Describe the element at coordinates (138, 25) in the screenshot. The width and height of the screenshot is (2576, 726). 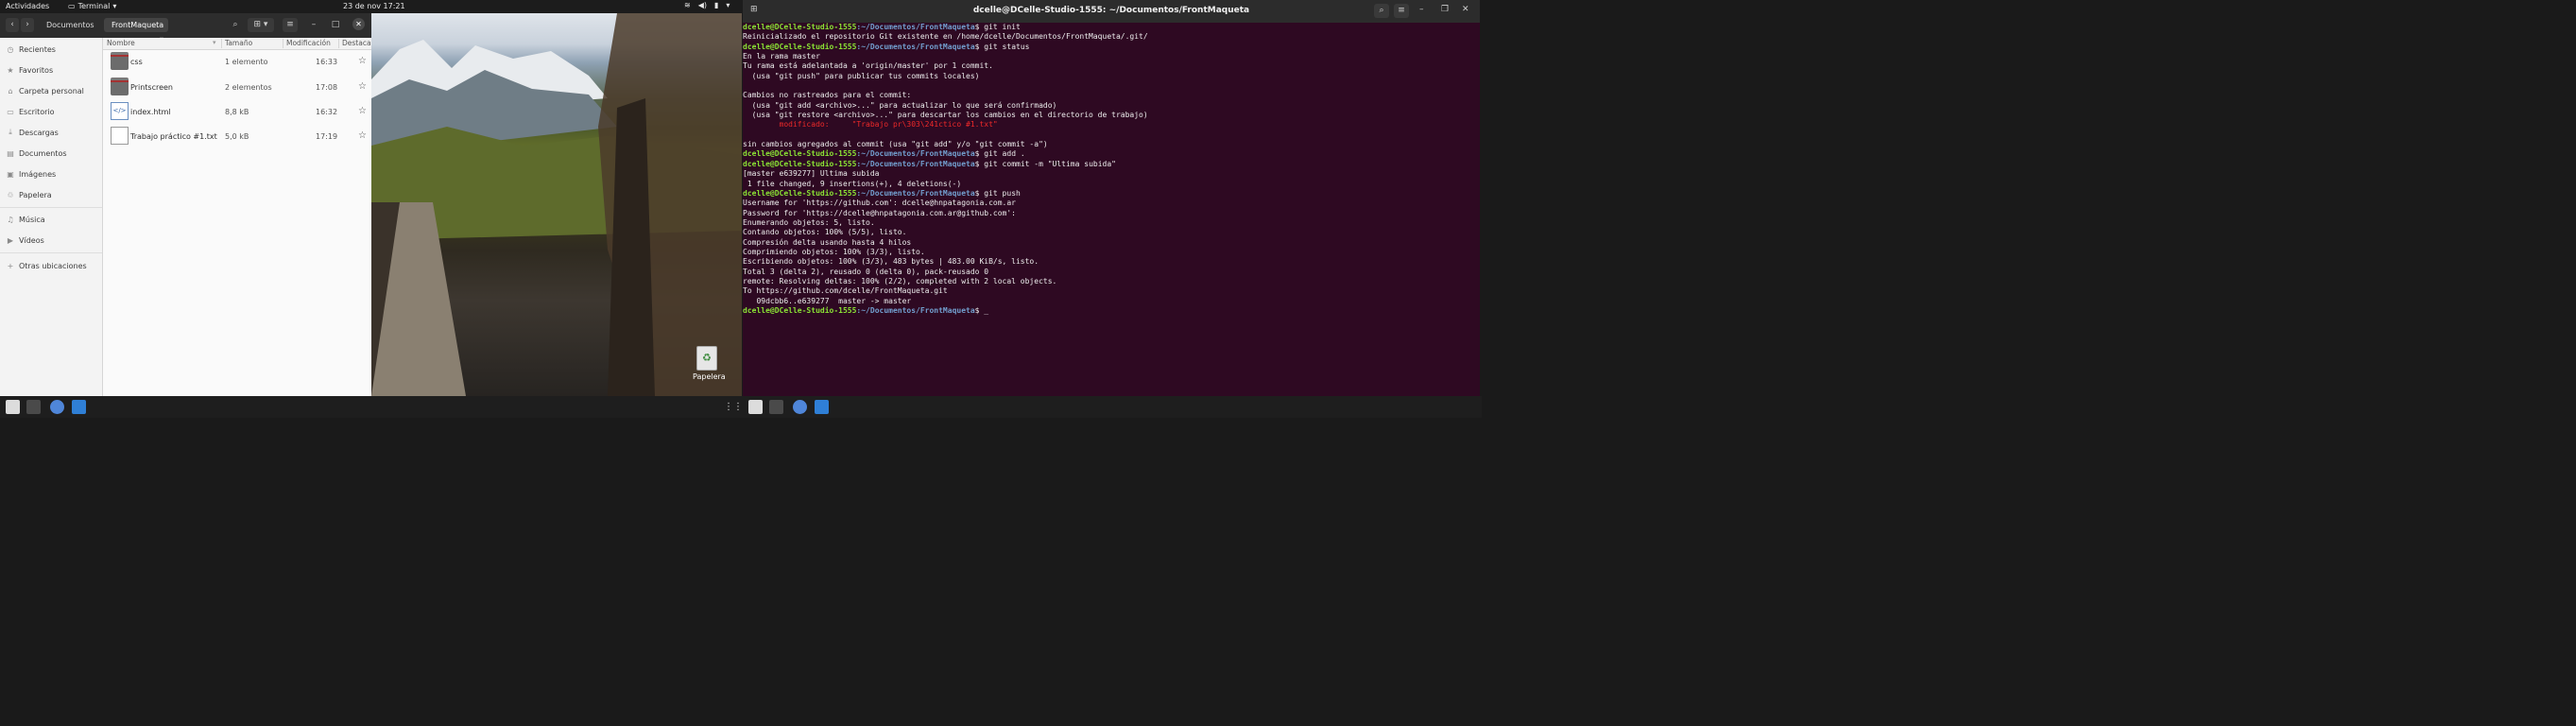
I see `breadcrumb-label: FrontMaqueta` at that location.